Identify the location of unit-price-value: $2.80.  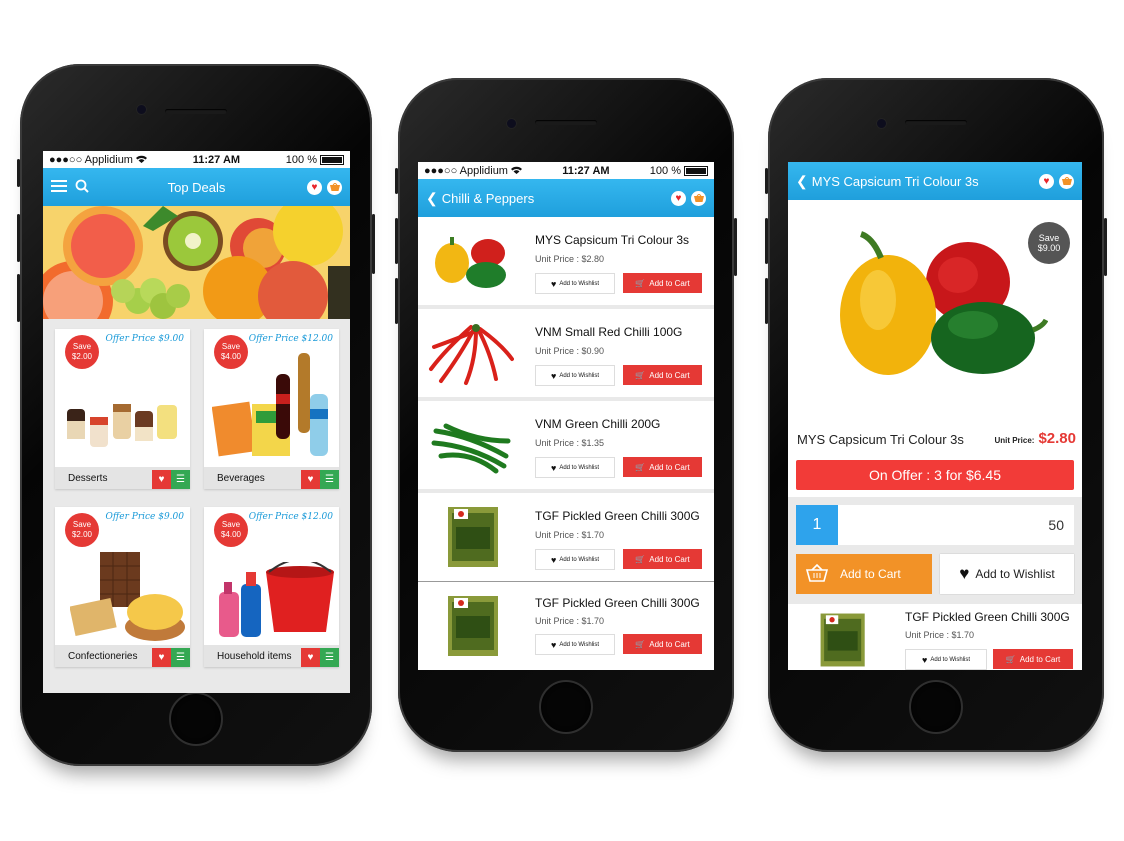
(1057, 438).